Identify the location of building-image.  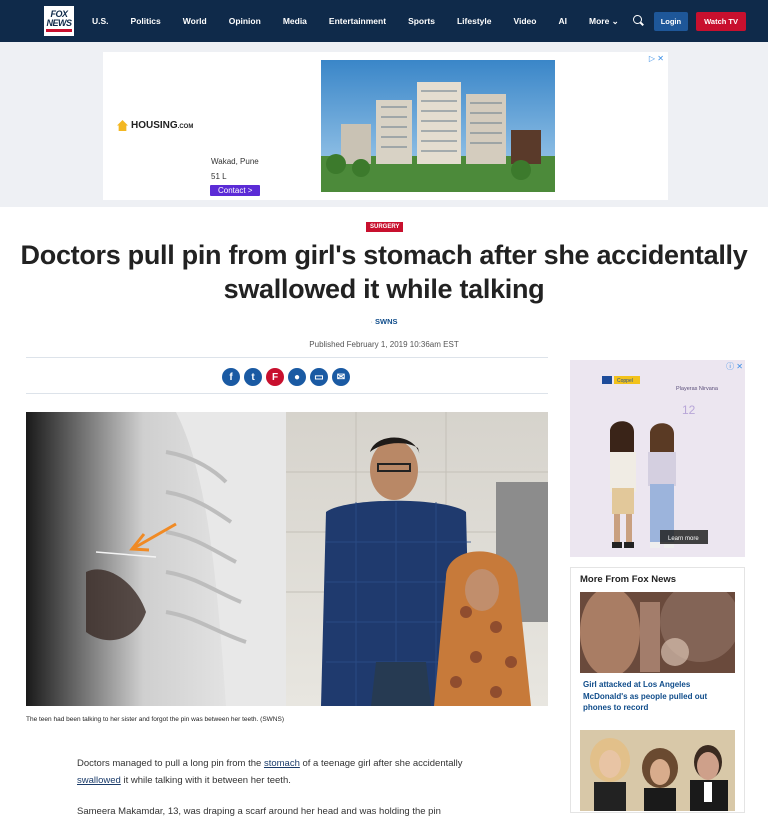
(438, 126).